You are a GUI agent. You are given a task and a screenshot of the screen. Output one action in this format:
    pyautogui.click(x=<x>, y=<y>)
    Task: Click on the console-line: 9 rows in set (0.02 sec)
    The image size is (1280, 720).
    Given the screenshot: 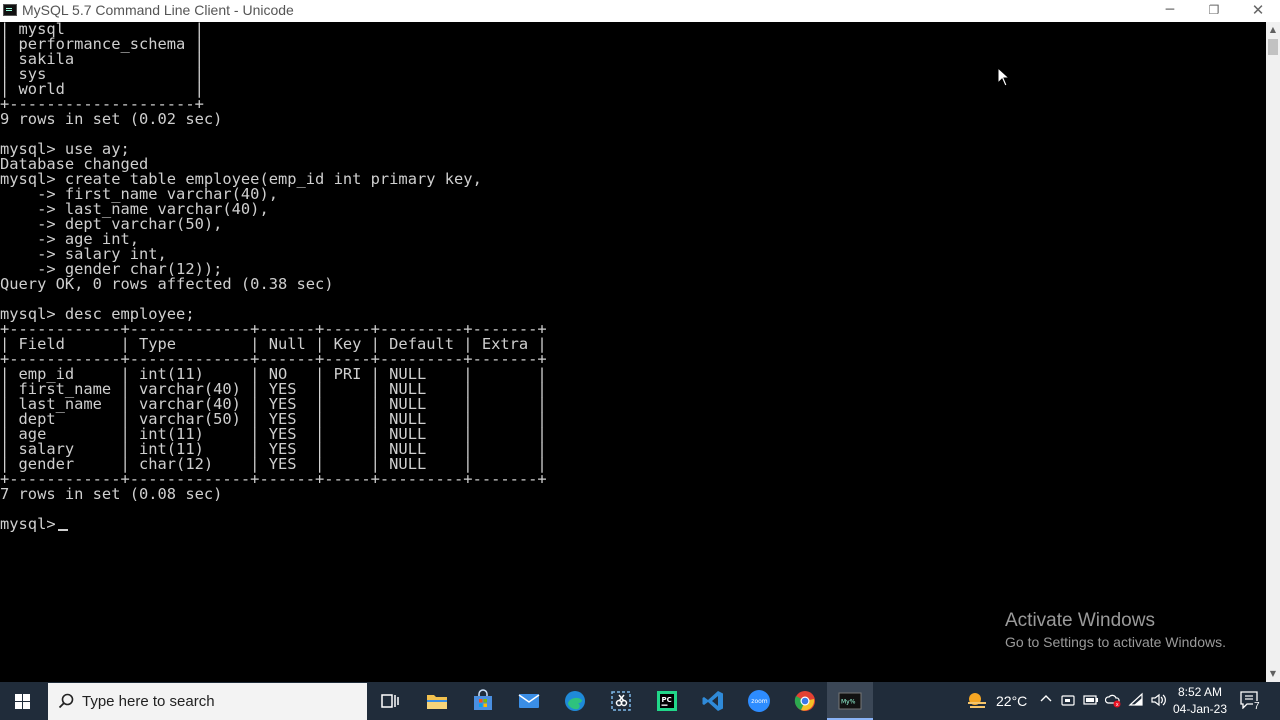 What is the action you would take?
    pyautogui.click(x=111, y=119)
    